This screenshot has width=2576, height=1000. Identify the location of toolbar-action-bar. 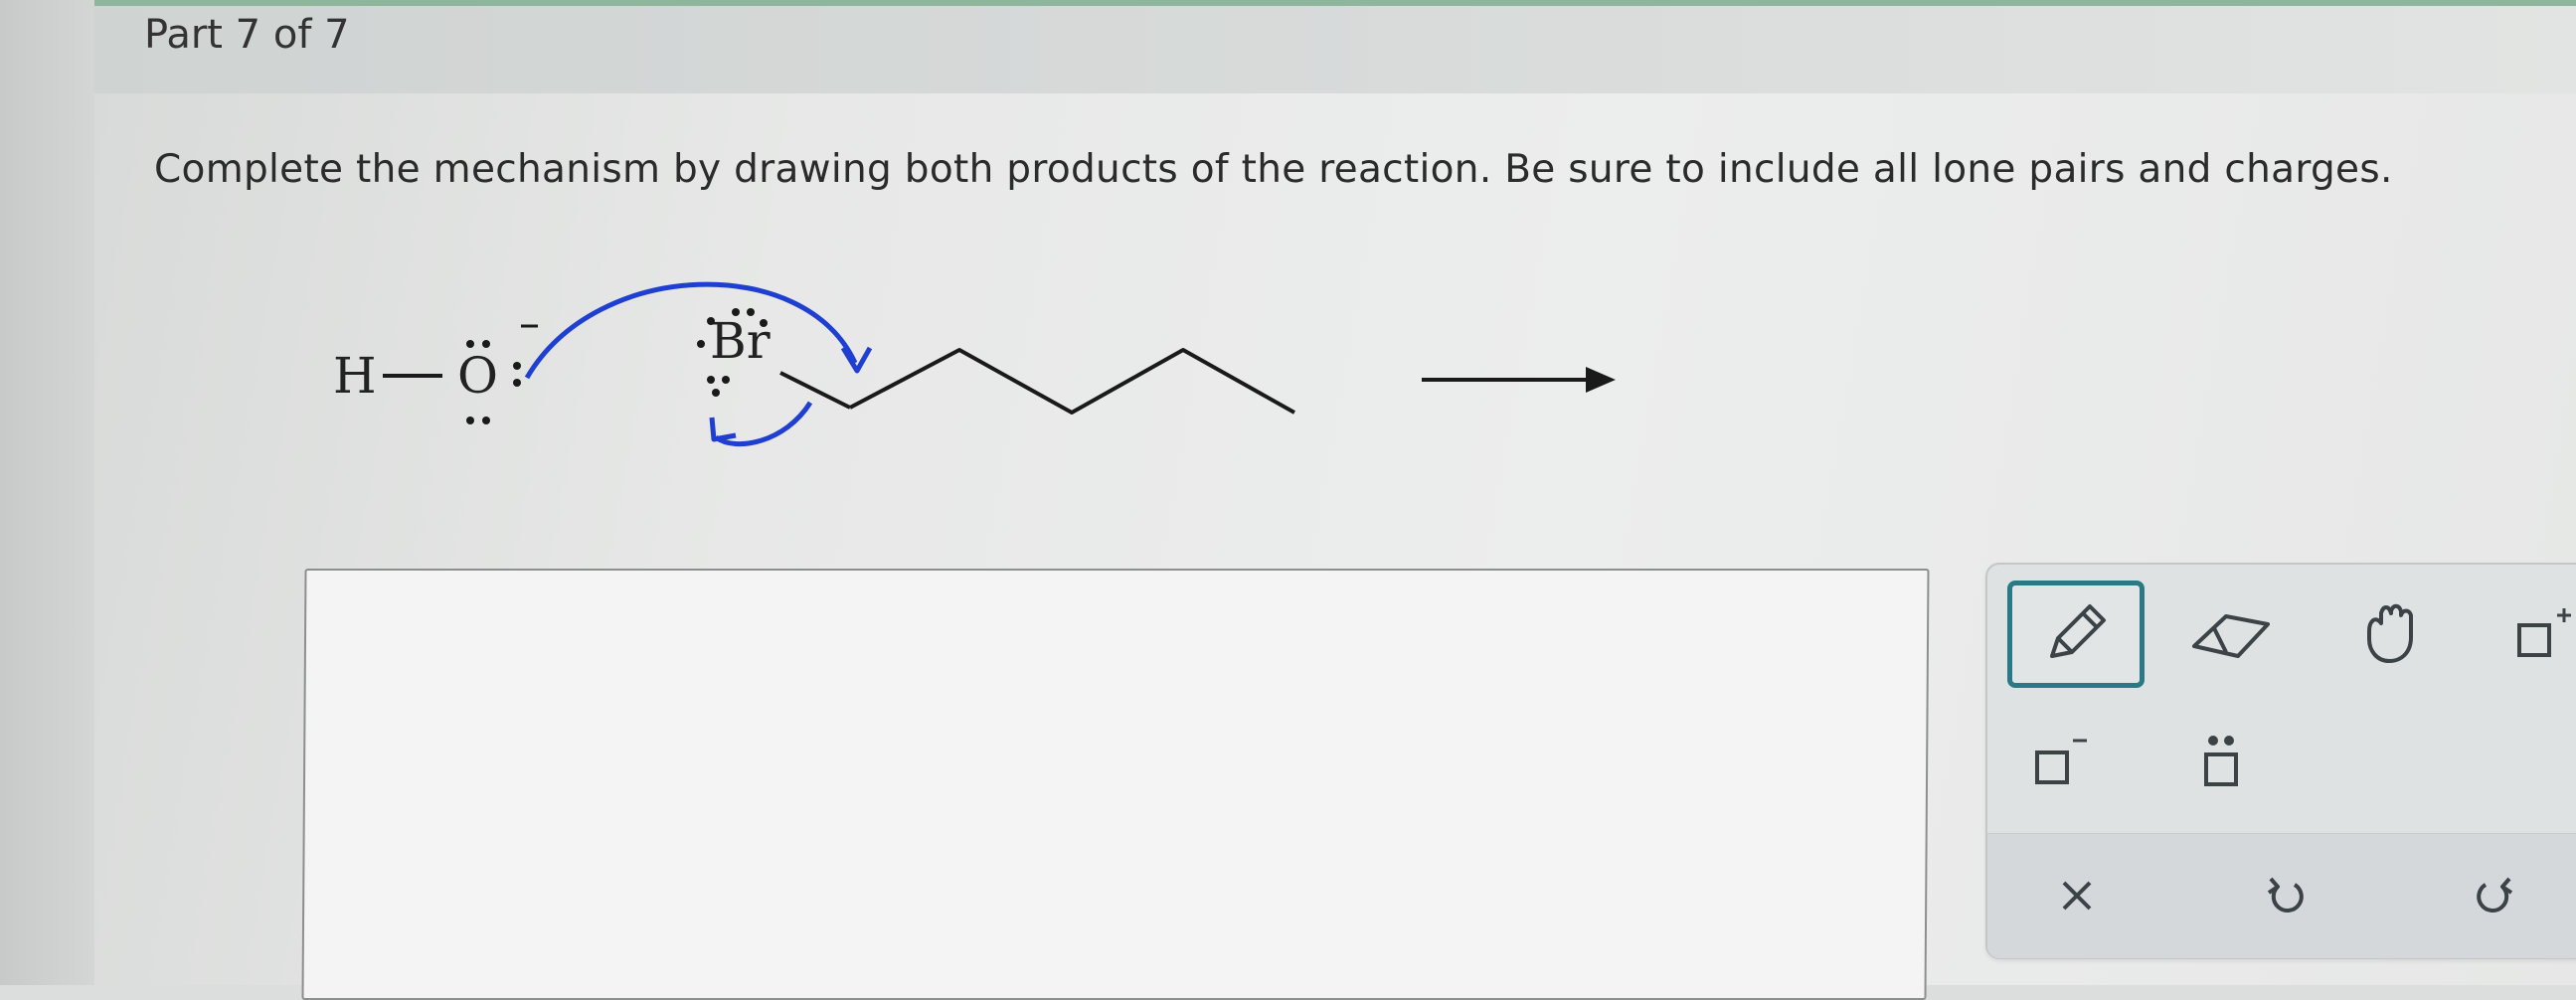
(2281, 896).